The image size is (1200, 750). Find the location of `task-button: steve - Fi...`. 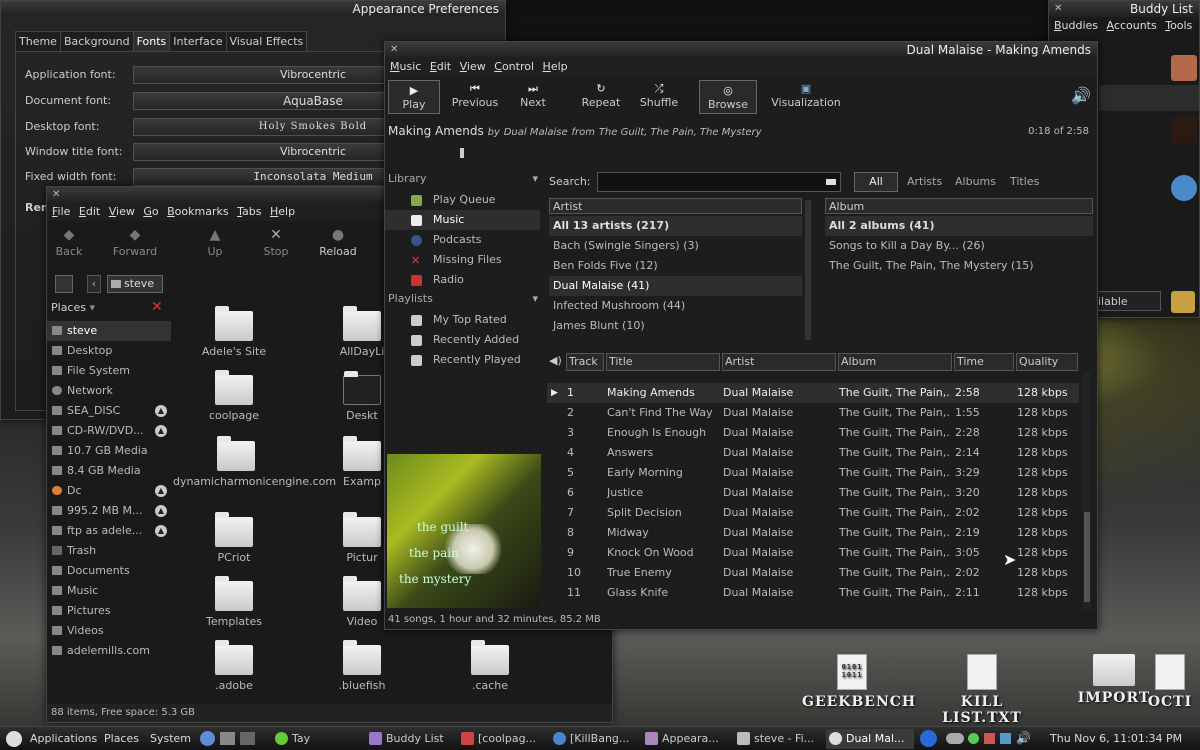

task-button: steve - Fi... is located at coordinates (779, 739).